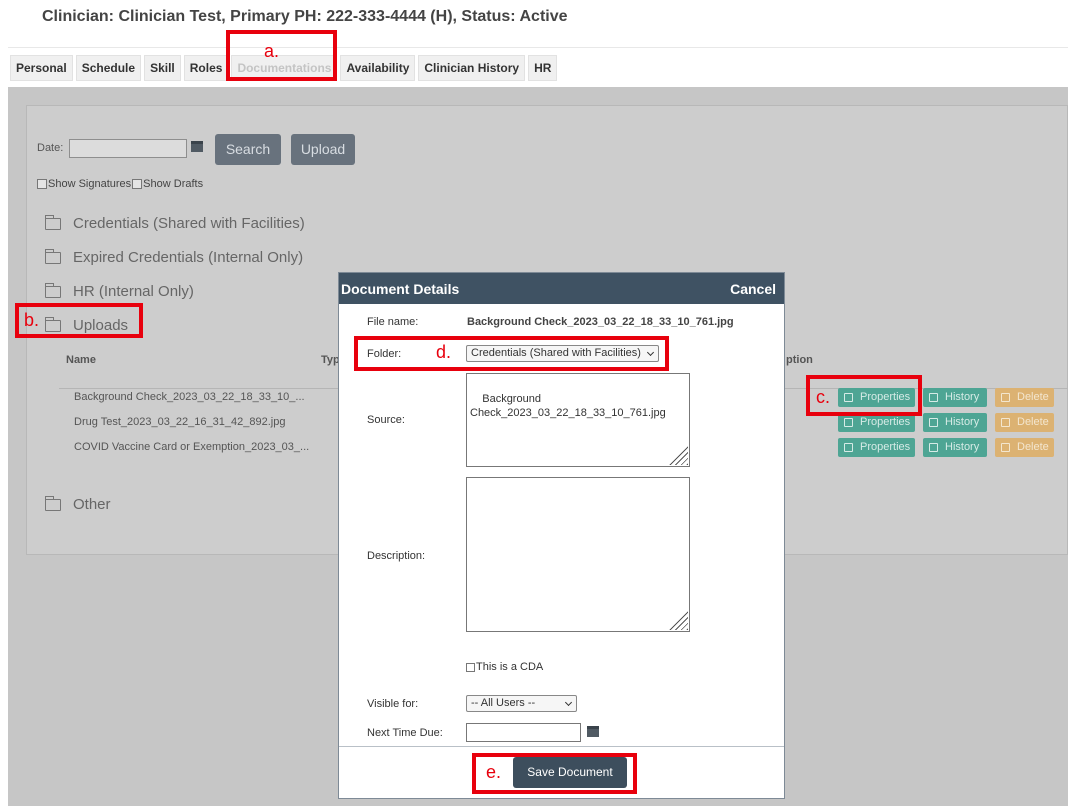 The image size is (1068, 806). I want to click on folder-label: HR (Internal Only), so click(133, 291).